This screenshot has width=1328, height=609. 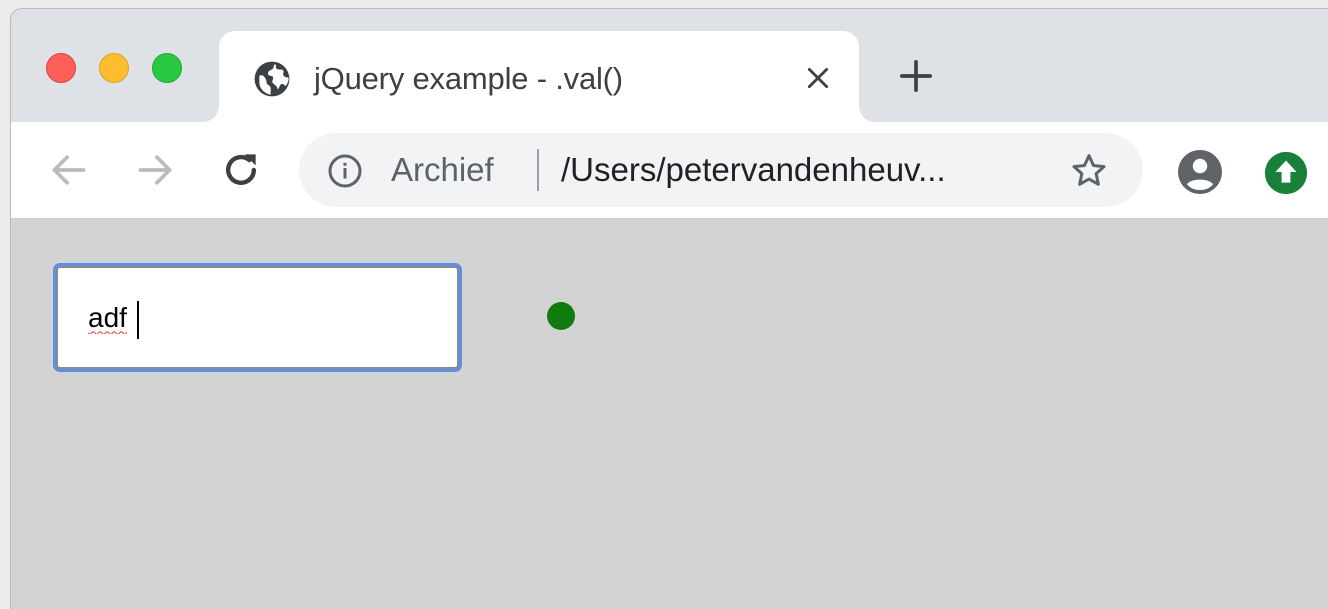 I want to click on profile-avatar-icon, so click(x=1200, y=172).